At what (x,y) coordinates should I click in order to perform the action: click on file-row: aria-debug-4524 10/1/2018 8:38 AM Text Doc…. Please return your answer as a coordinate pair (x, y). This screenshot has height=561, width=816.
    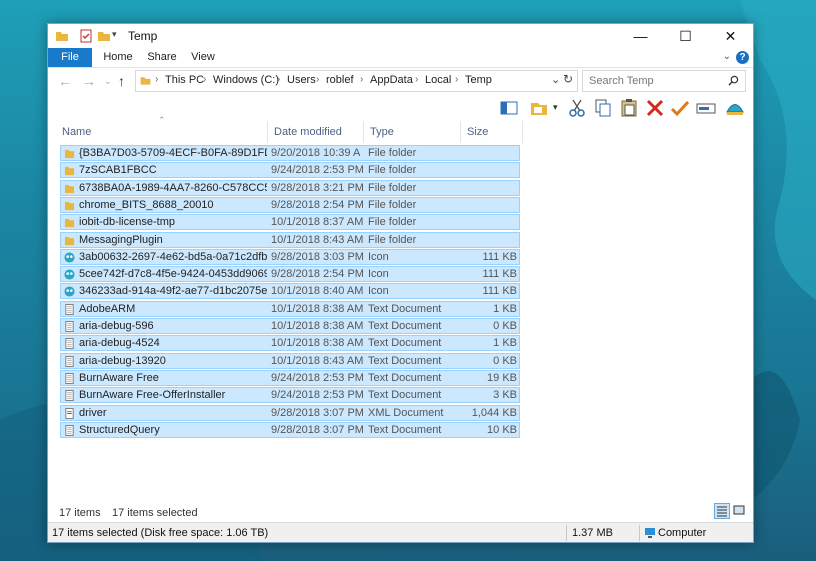
    Looking at the image, I should click on (290, 343).